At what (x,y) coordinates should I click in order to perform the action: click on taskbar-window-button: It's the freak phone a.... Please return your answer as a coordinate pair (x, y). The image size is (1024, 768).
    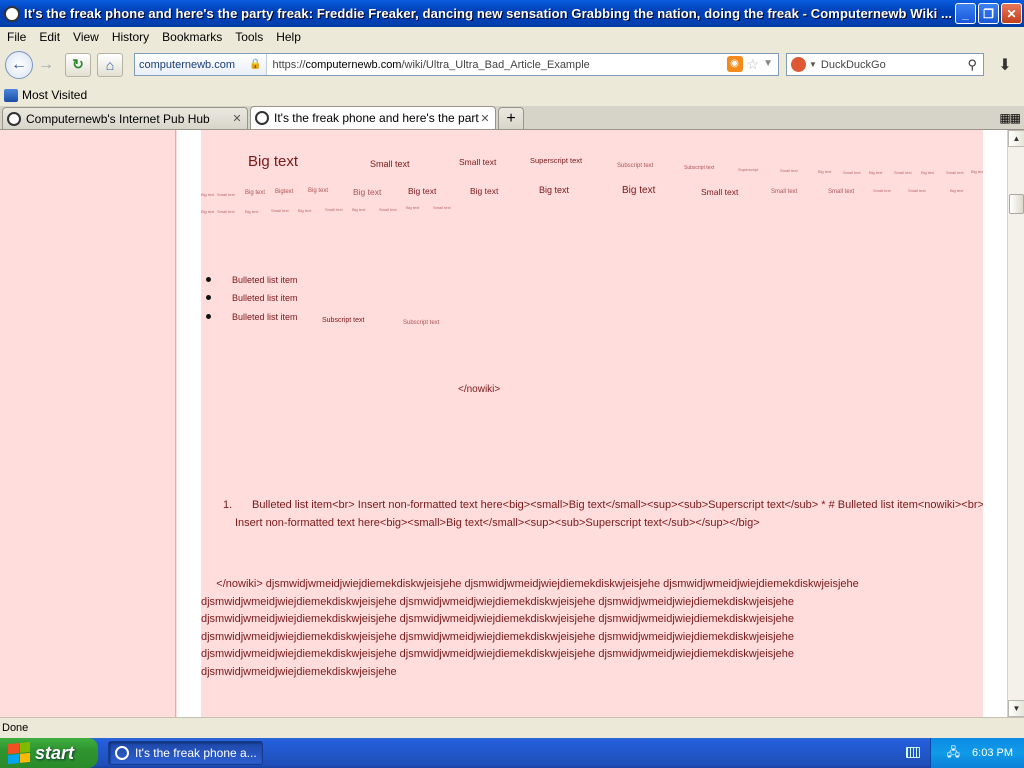
    Looking at the image, I should click on (185, 753).